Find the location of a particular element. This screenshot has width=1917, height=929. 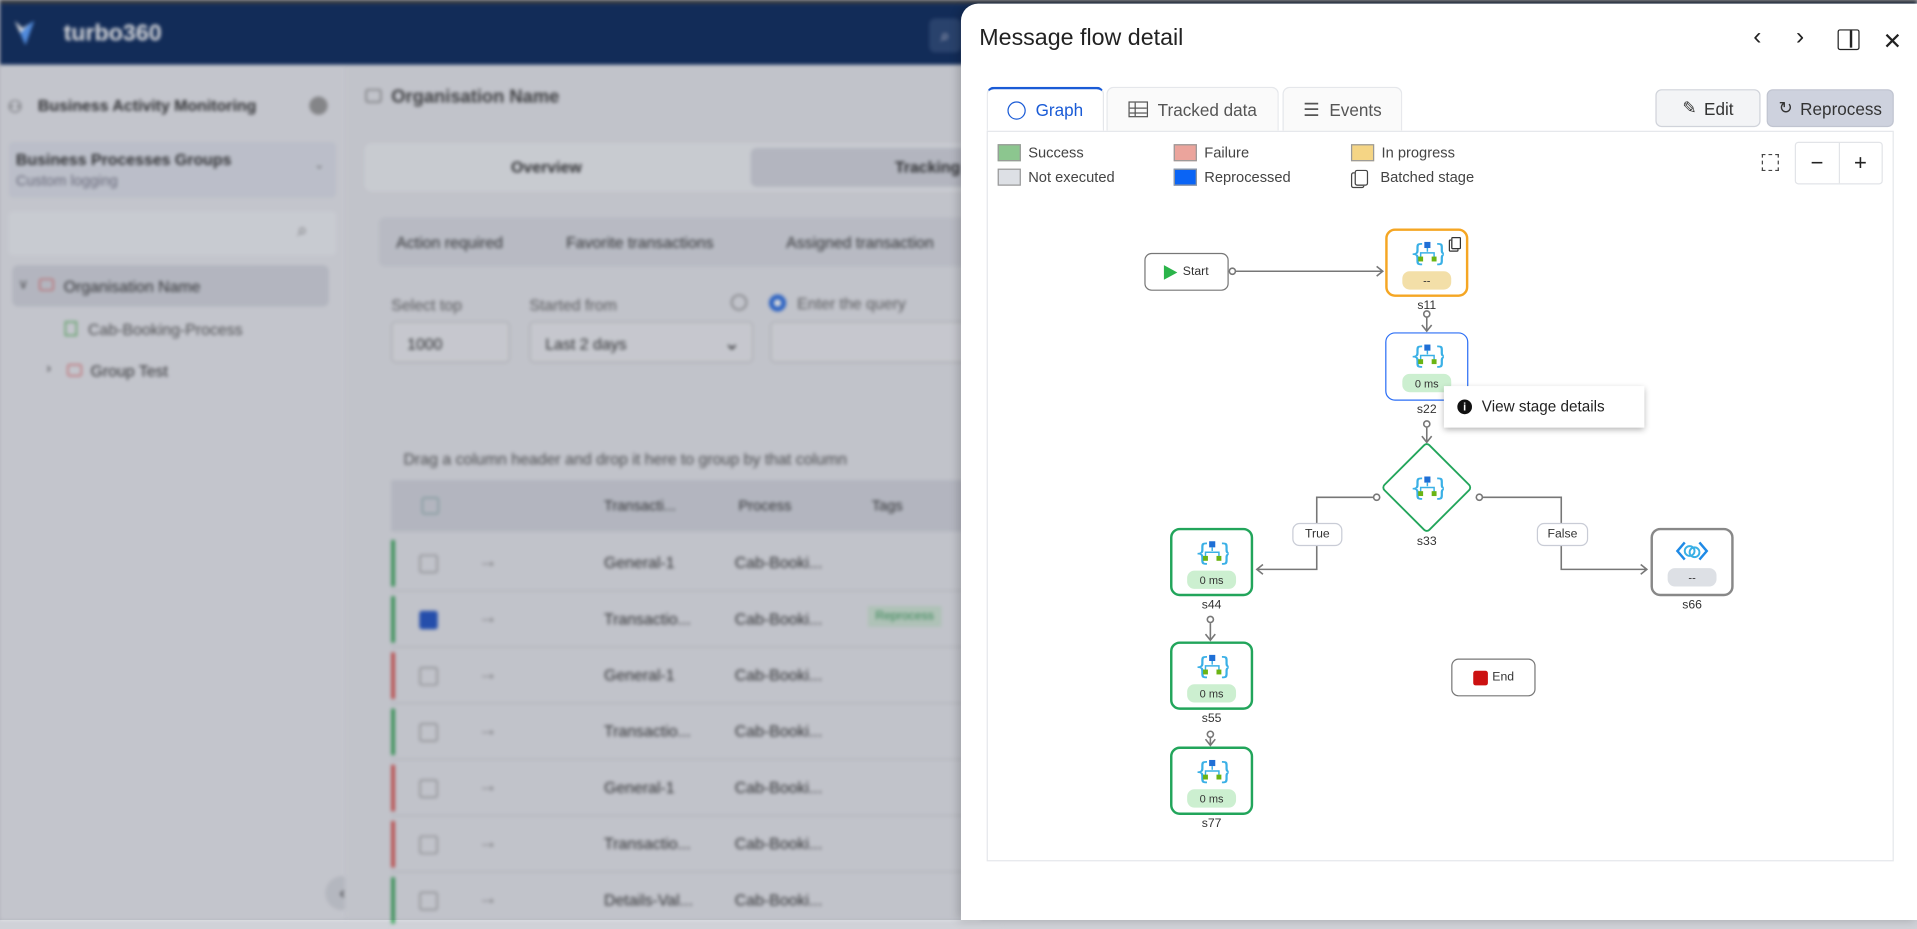

graph-edges is located at coordinates (1426, 506).